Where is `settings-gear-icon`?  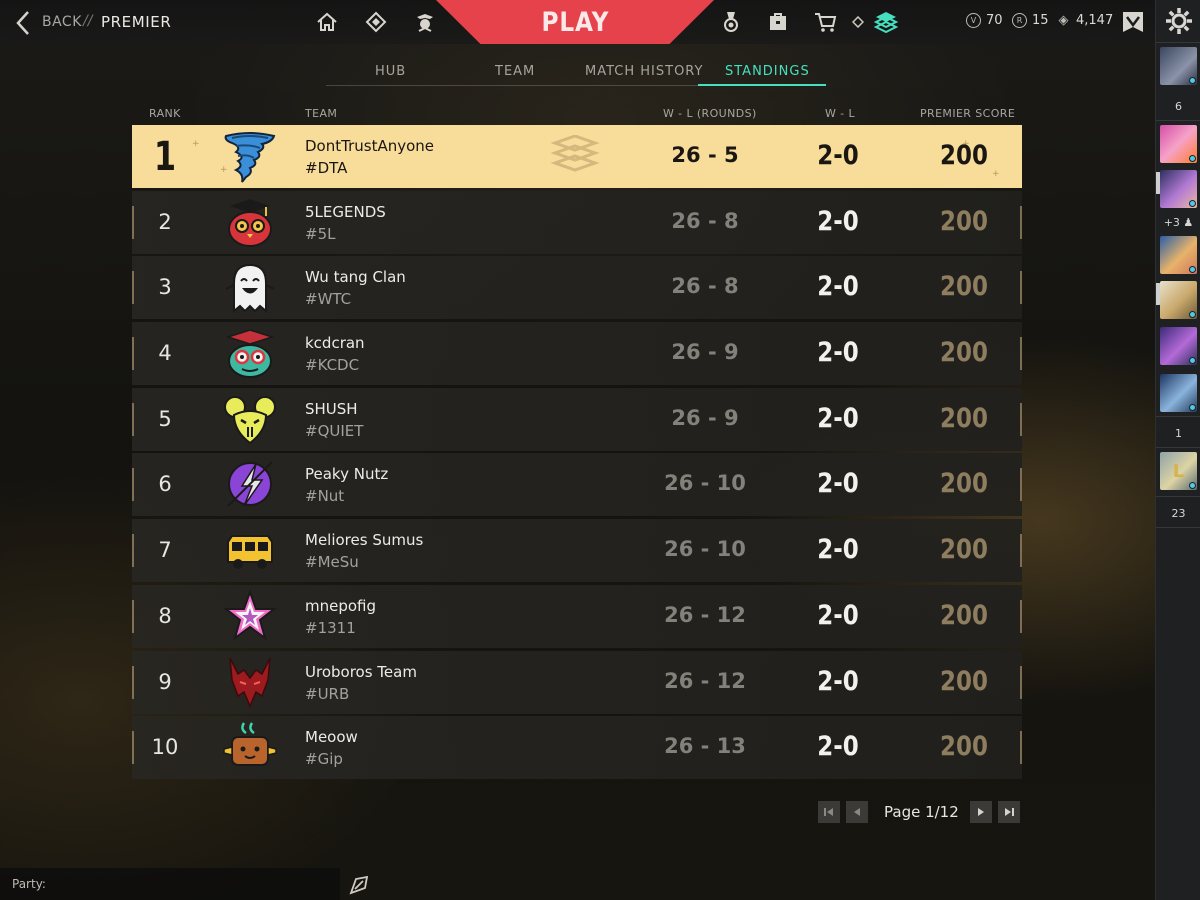 settings-gear-icon is located at coordinates (1179, 21).